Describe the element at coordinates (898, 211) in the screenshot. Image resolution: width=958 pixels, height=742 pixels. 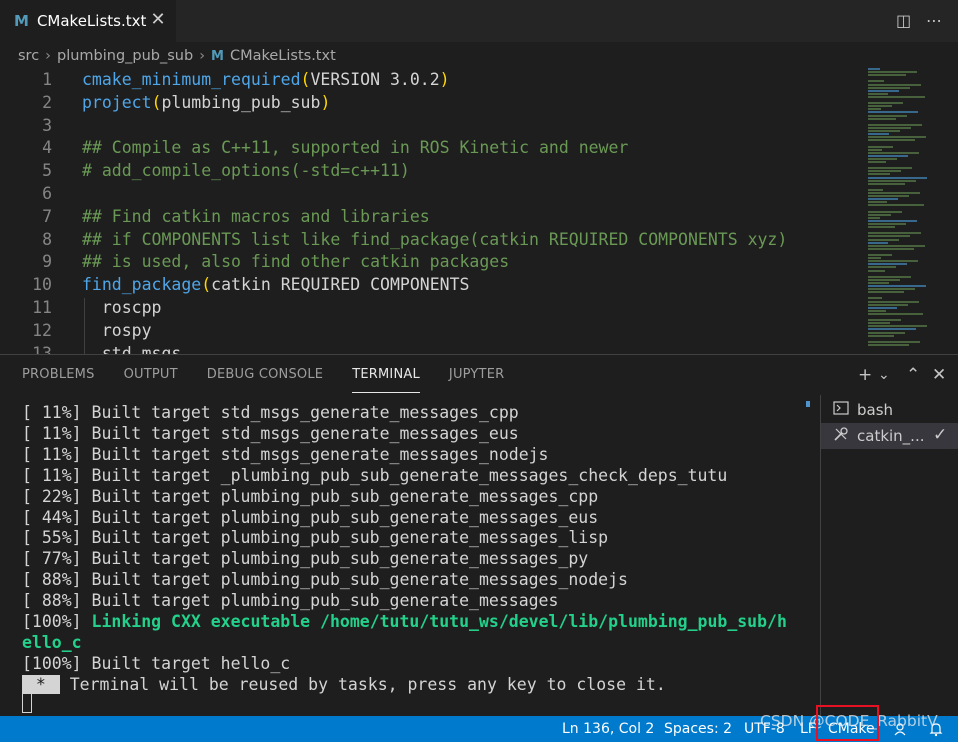
I see `minimap` at that location.